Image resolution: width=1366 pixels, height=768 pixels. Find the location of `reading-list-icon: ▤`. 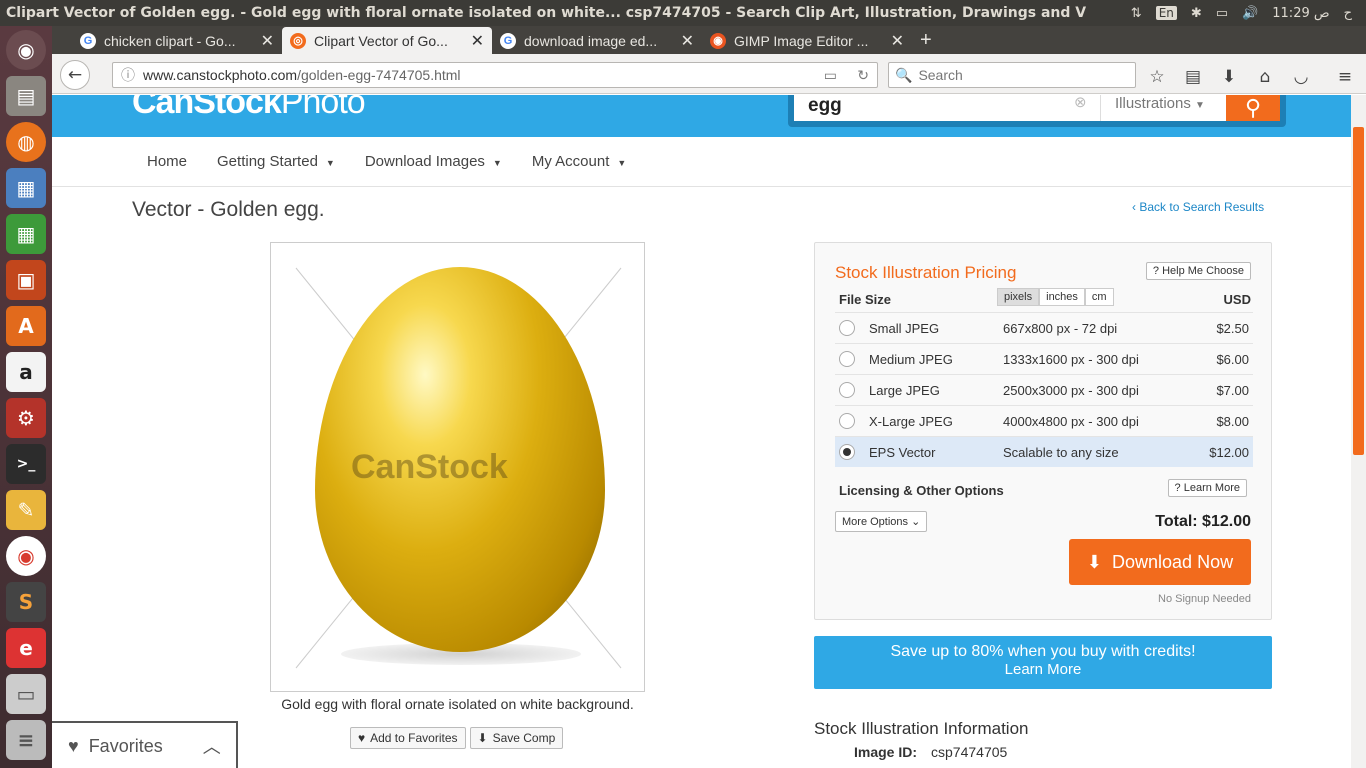

reading-list-icon: ▤ is located at coordinates (1193, 77).